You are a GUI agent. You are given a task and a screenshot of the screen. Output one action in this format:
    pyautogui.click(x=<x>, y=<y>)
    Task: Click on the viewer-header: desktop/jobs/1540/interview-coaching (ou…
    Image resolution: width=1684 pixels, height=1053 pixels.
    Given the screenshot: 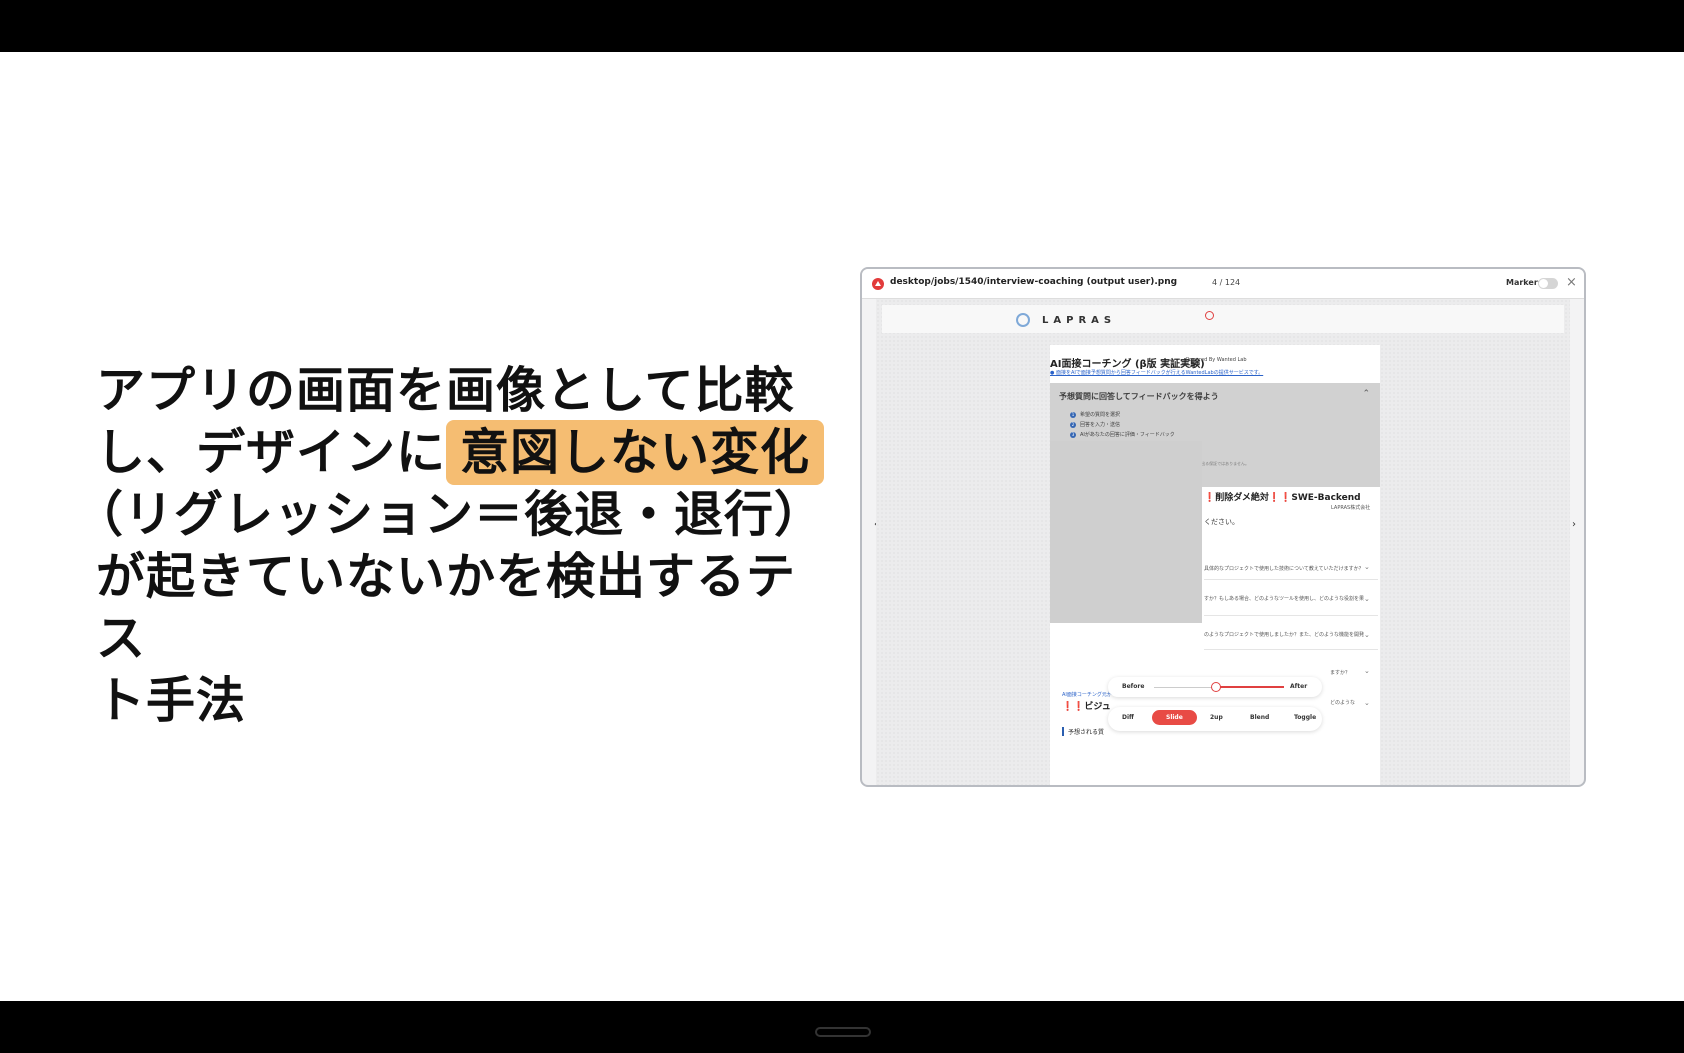 What is the action you would take?
    pyautogui.click(x=1223, y=284)
    